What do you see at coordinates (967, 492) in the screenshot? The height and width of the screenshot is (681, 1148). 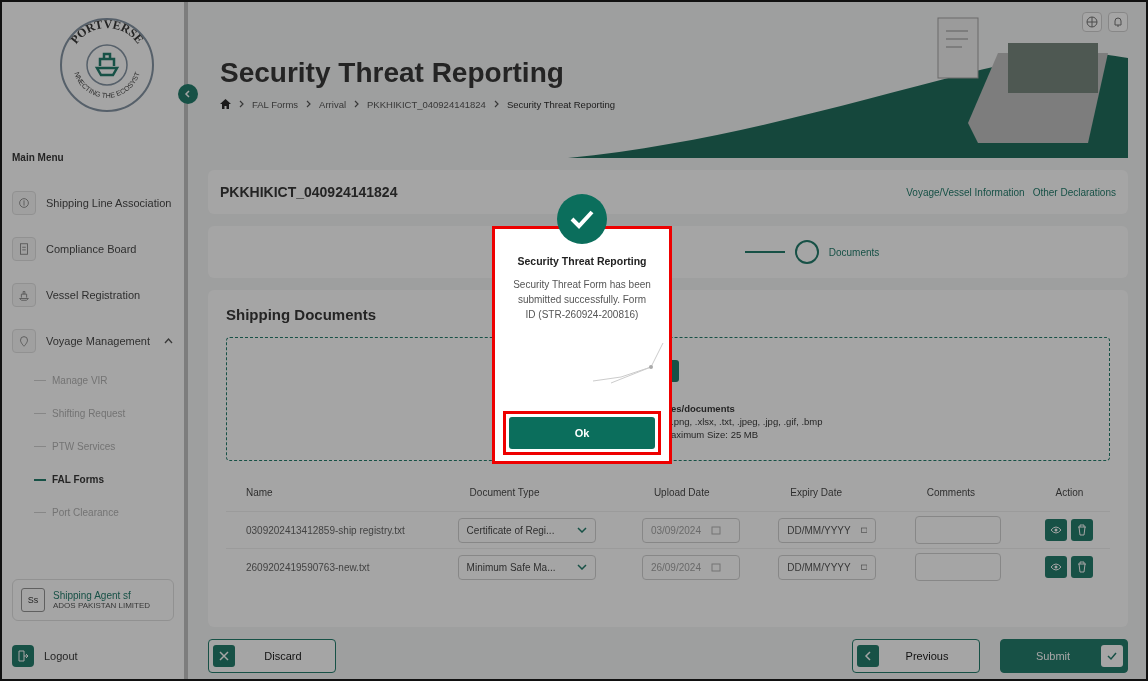 I see `column-header: Comments` at bounding box center [967, 492].